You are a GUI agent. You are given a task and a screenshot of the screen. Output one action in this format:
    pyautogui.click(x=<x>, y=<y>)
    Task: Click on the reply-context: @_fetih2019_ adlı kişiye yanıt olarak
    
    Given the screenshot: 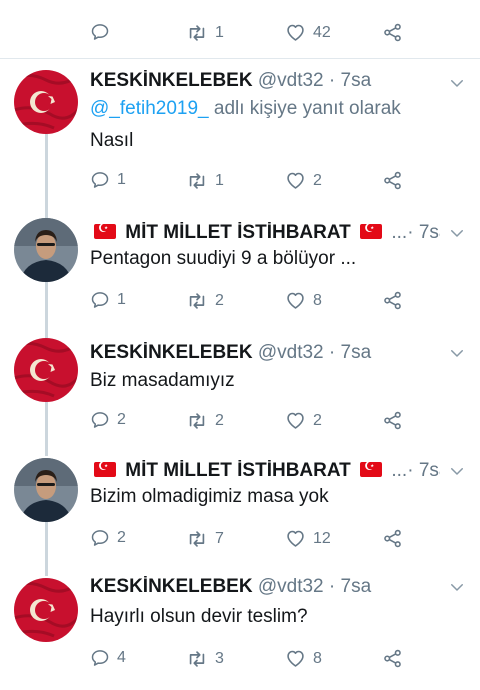 What is the action you would take?
    pyautogui.click(x=245, y=109)
    